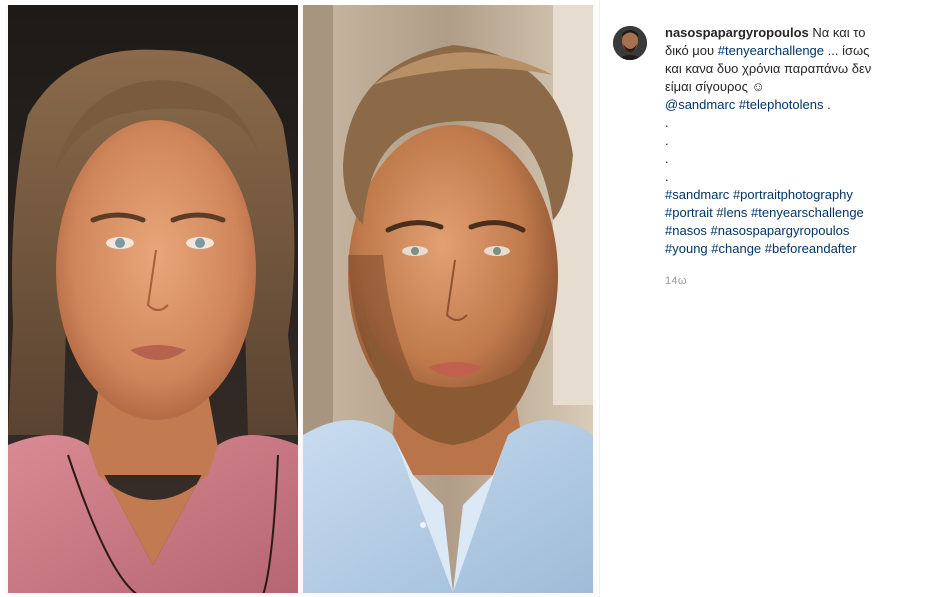 This screenshot has height=597, width=935. I want to click on avatar, so click(630, 43).